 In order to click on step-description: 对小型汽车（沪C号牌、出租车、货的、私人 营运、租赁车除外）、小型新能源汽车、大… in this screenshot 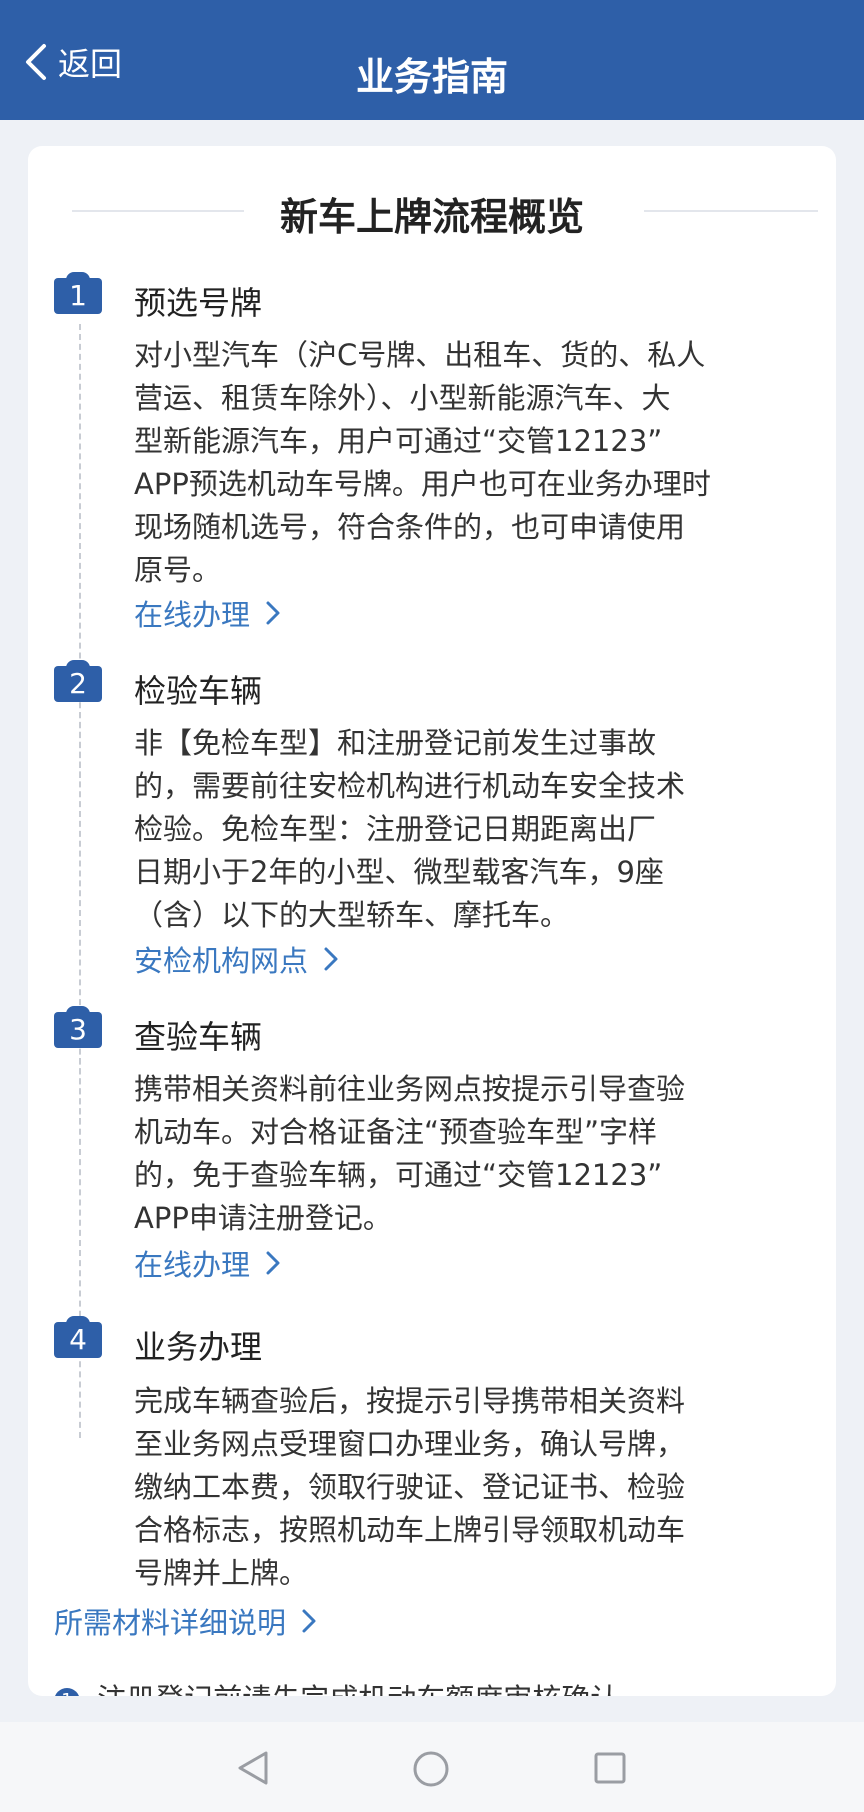, I will do `click(479, 463)`.